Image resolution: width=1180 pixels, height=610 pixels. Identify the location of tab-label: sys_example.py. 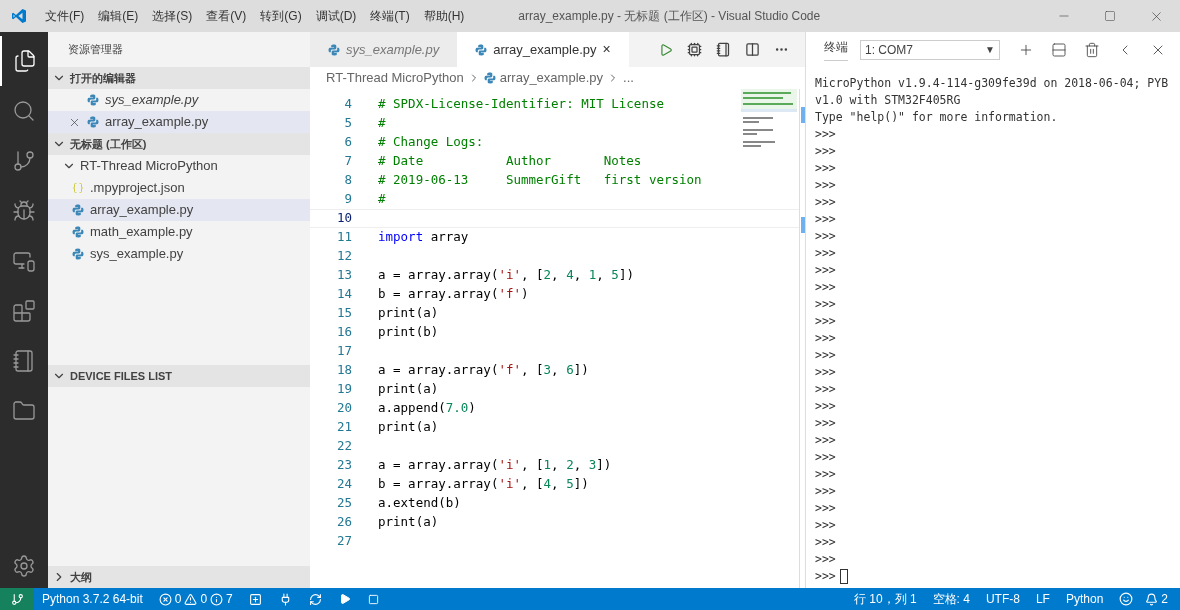
(393, 49).